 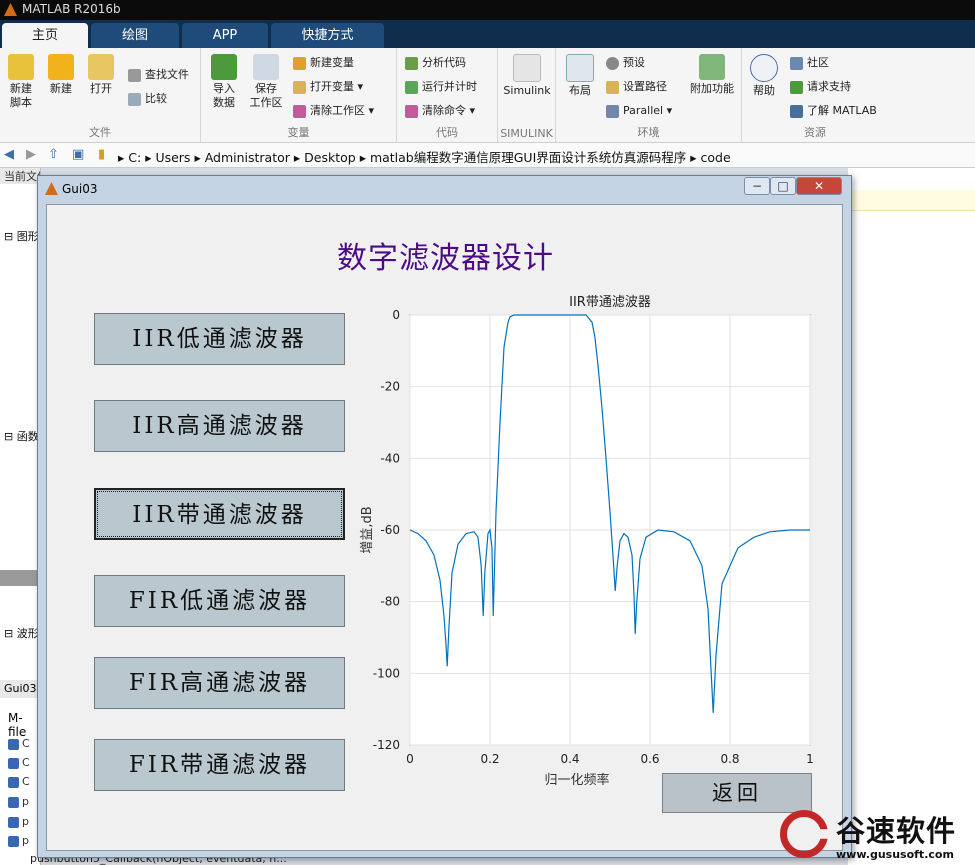 I want to click on tab-apps: APP, so click(x=225, y=35).